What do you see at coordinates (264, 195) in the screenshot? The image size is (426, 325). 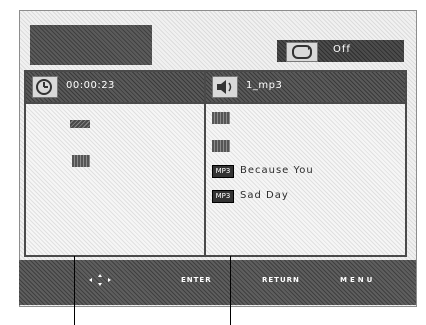 I see `track-item: Sad Day` at bounding box center [264, 195].